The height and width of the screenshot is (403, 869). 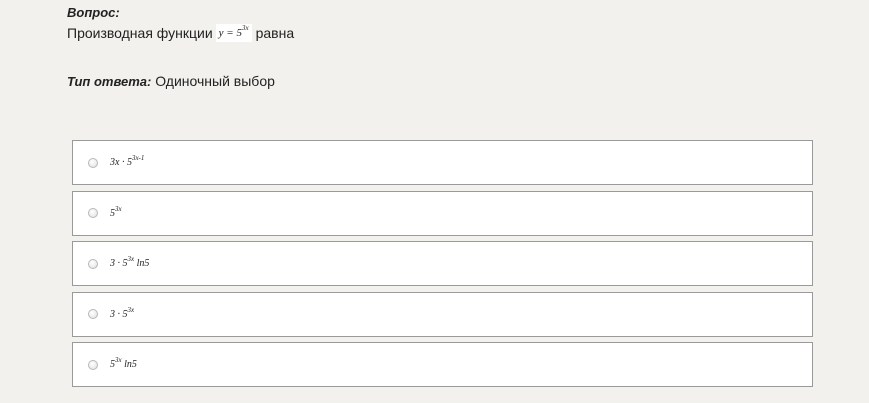 I want to click on option-formula: 3 · 53x, so click(x=122, y=312).